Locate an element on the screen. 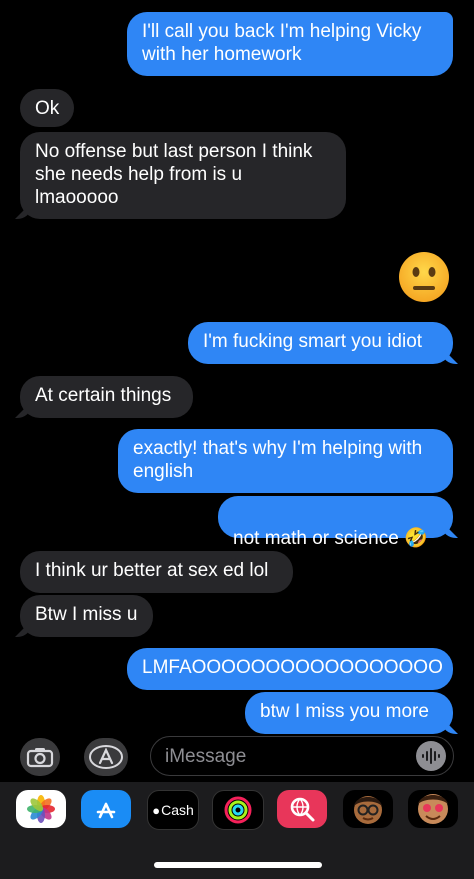  photos-app-button is located at coordinates (41, 809).